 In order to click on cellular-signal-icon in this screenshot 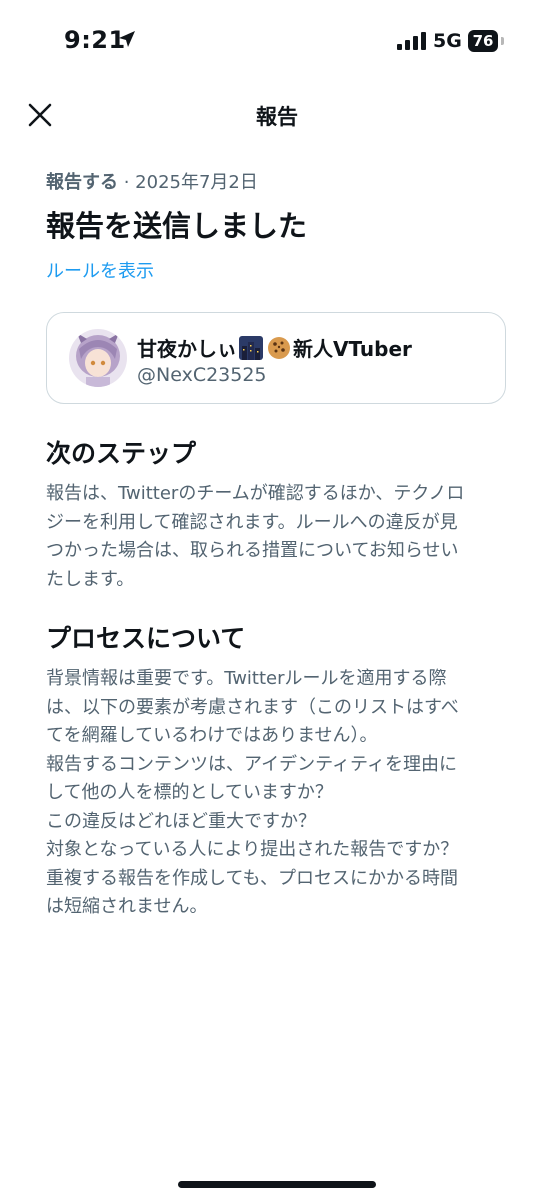, I will do `click(411, 41)`.